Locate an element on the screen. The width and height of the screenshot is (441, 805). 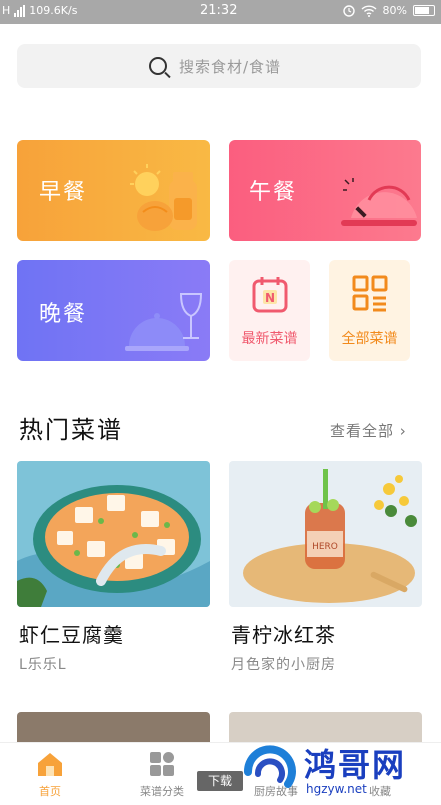
alarm-icon is located at coordinates (348, 10).